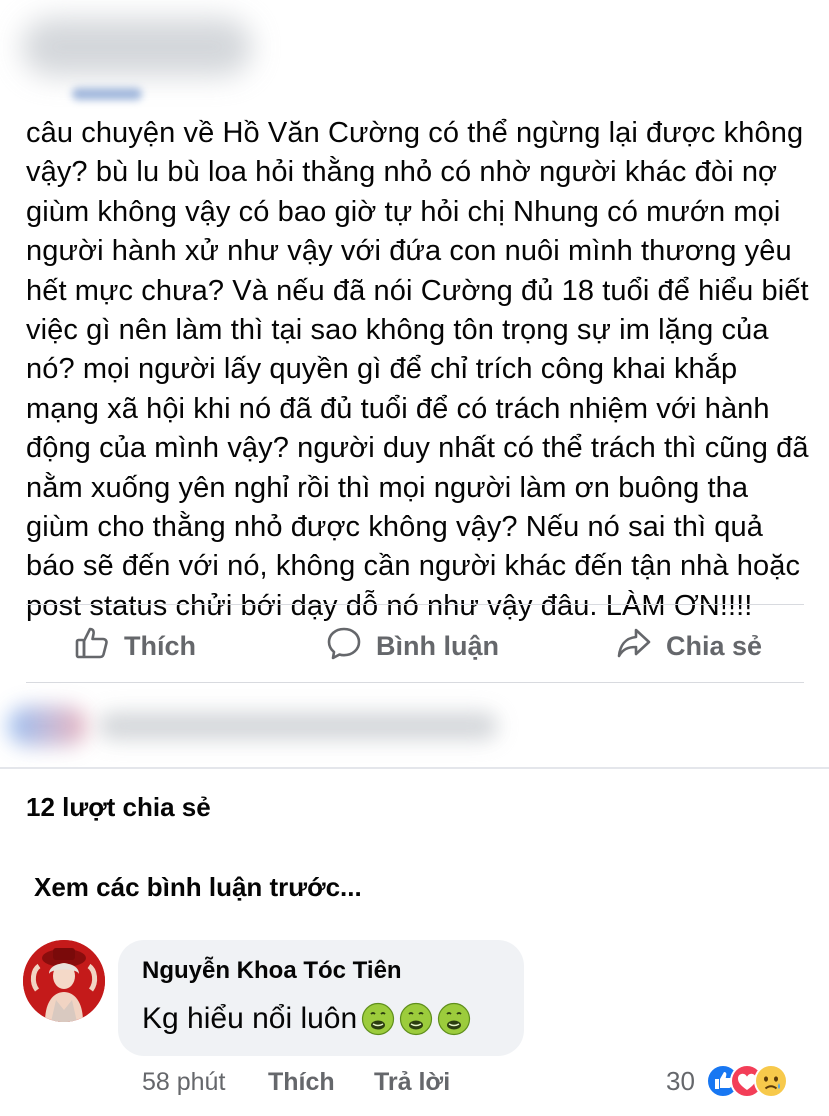 The width and height of the screenshot is (829, 1116). Describe the element at coordinates (415, 682) in the screenshot. I see `divider-bottom` at that location.